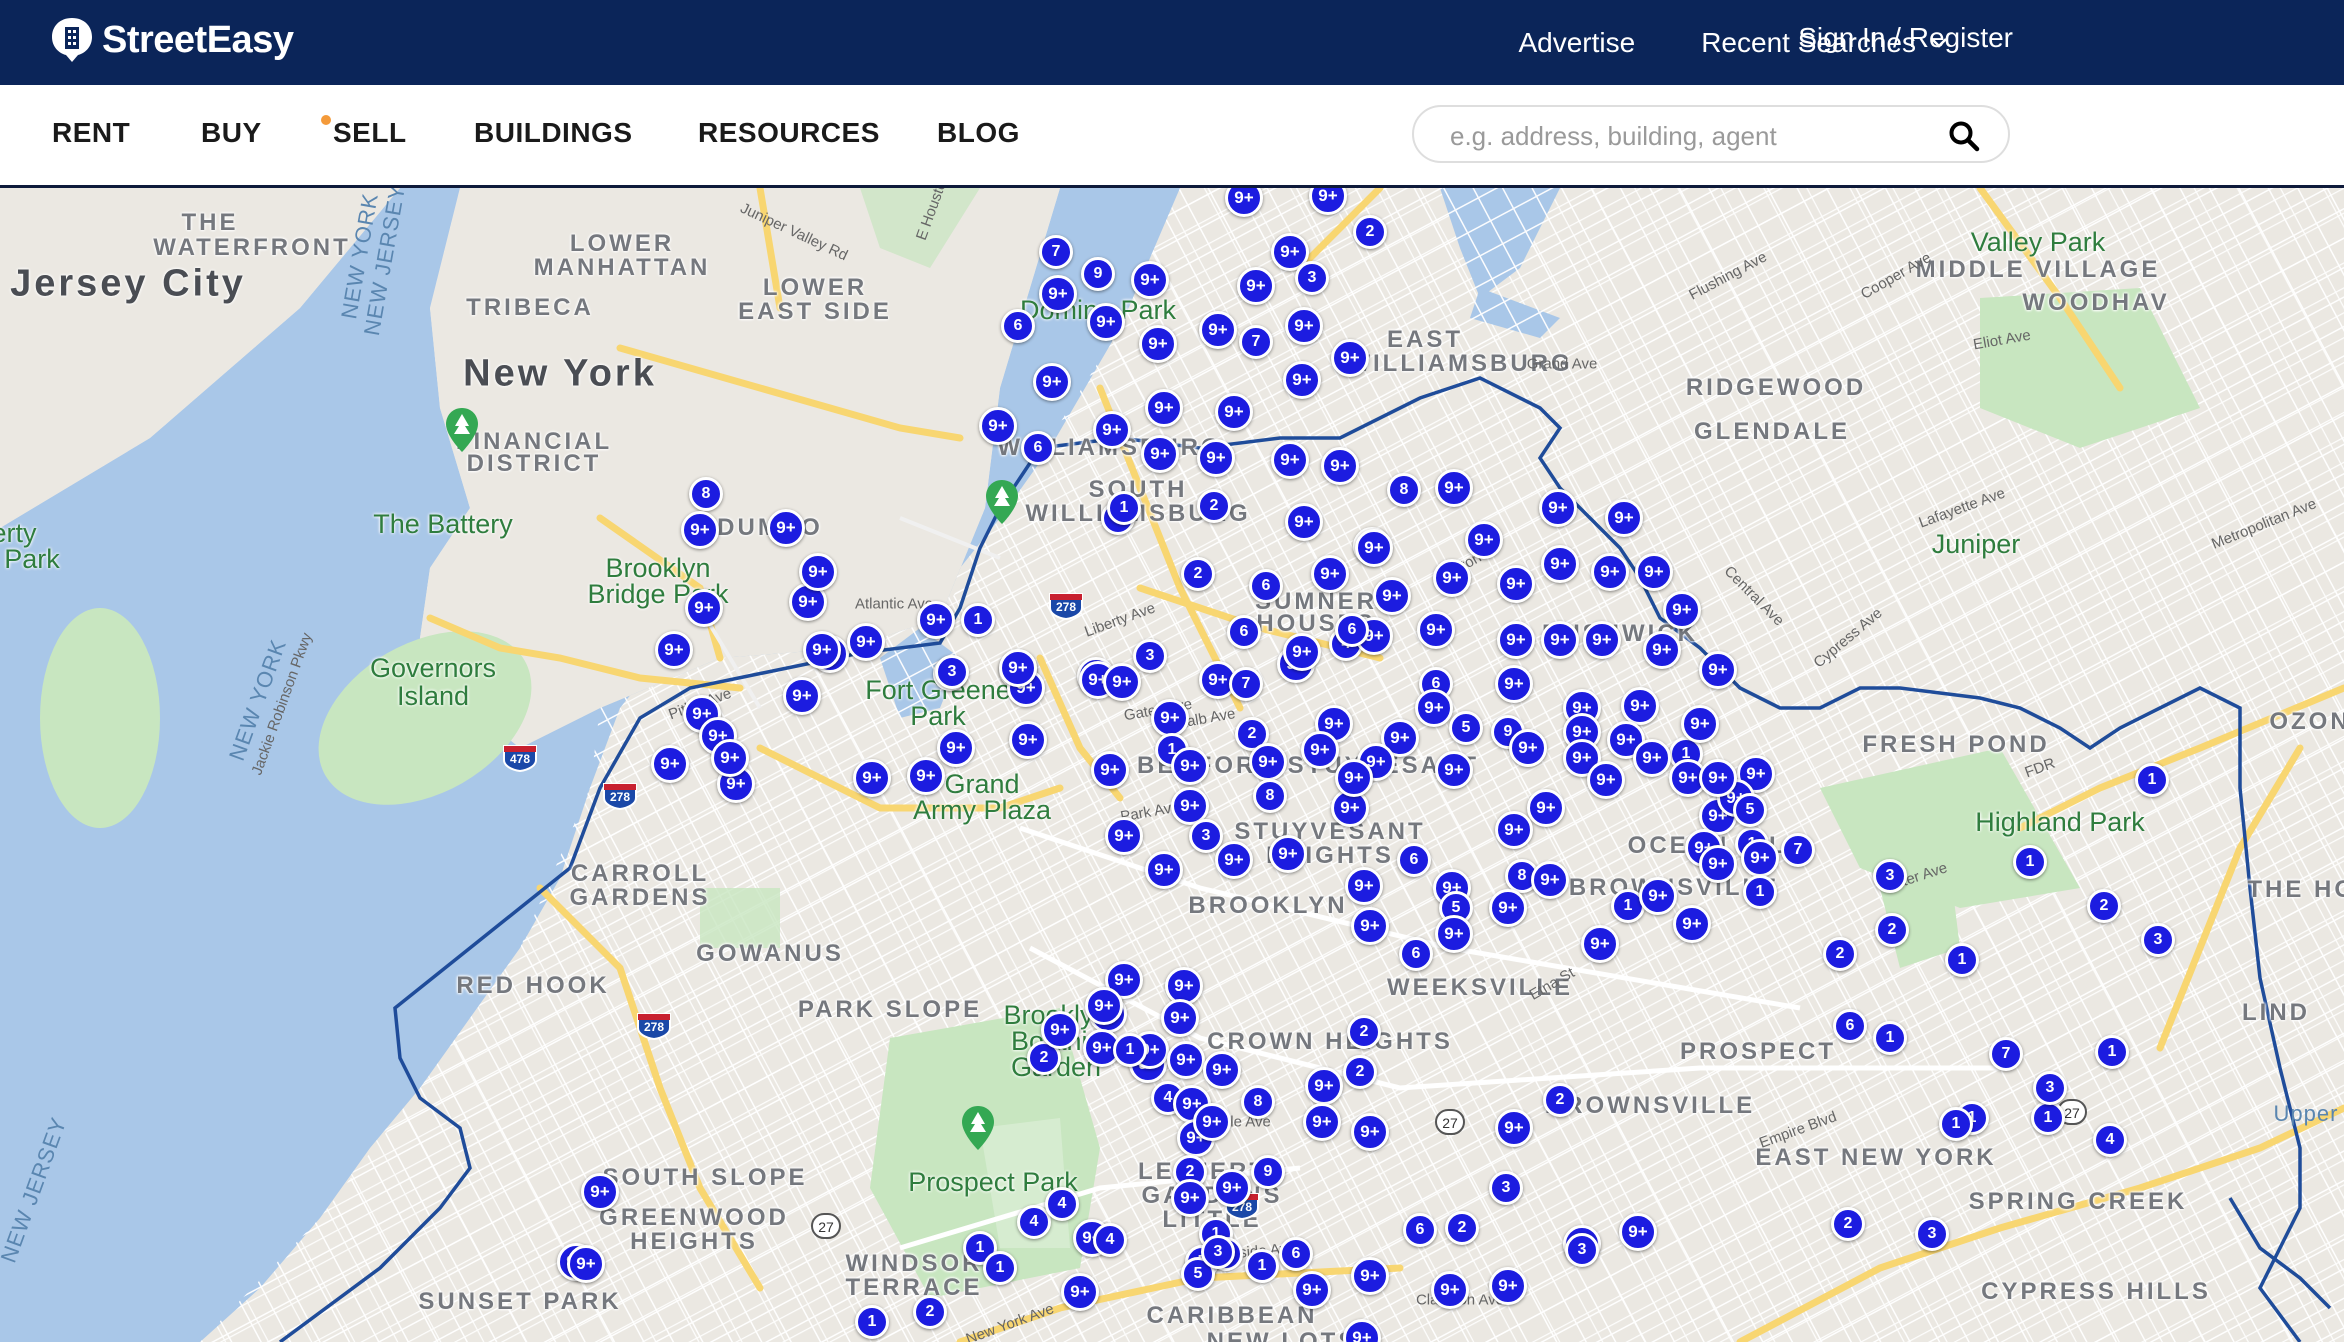 Image resolution: width=2344 pixels, height=1342 pixels. Describe the element at coordinates (1002, 502) in the screenshot. I see `park-pin-icon` at that location.